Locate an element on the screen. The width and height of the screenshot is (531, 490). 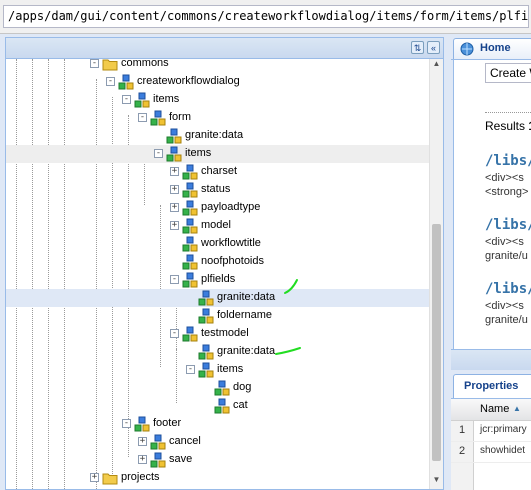
annotation-marks is located at coordinates (288, 317).